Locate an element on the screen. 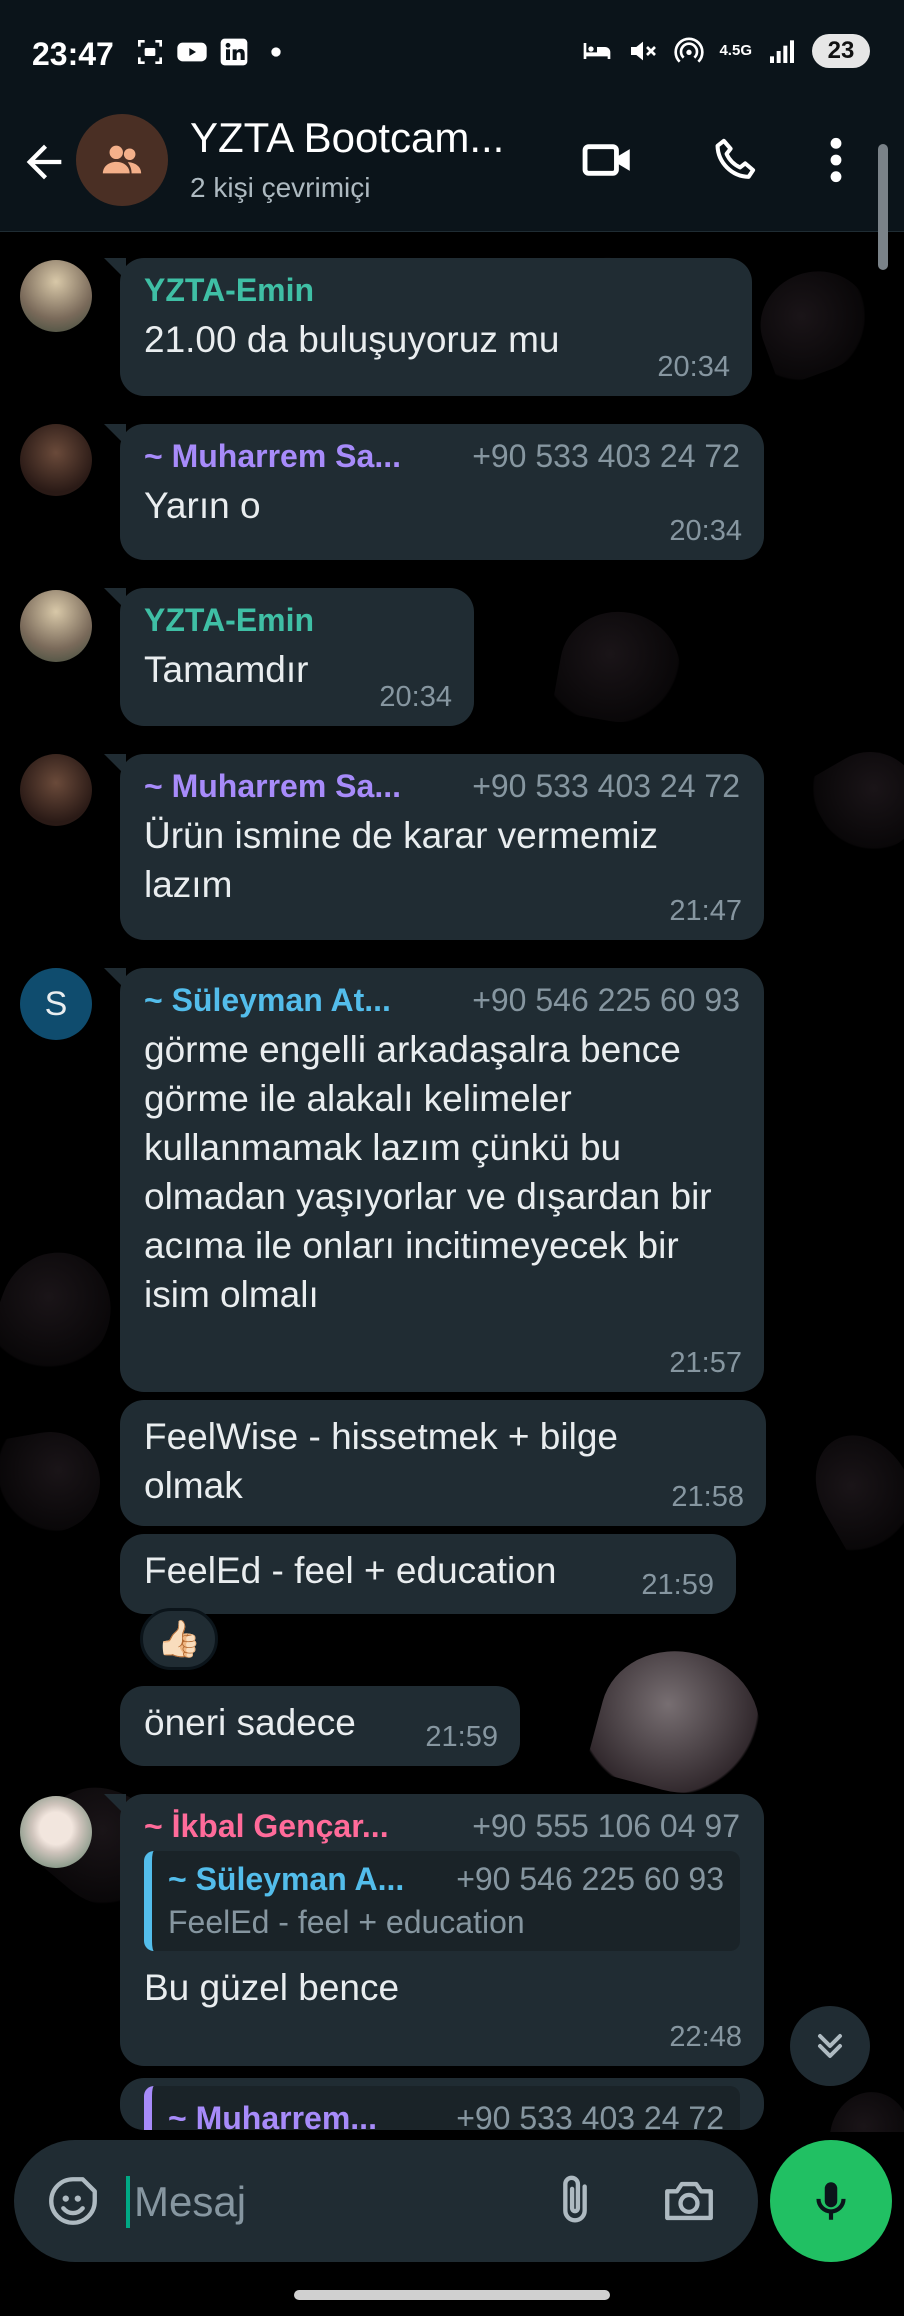  group-avatar is located at coordinates (122, 160).